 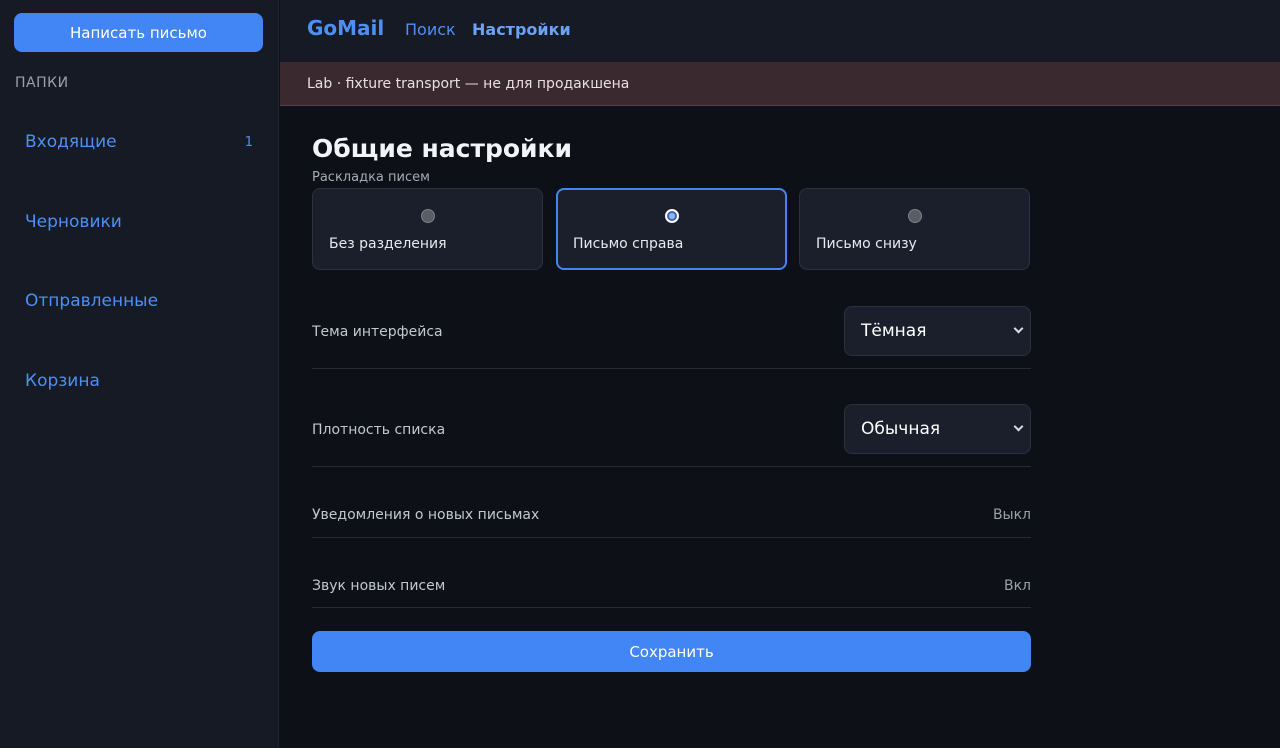 What do you see at coordinates (894, 331) in the screenshot?
I see `theme-select-value: Тёмная` at bounding box center [894, 331].